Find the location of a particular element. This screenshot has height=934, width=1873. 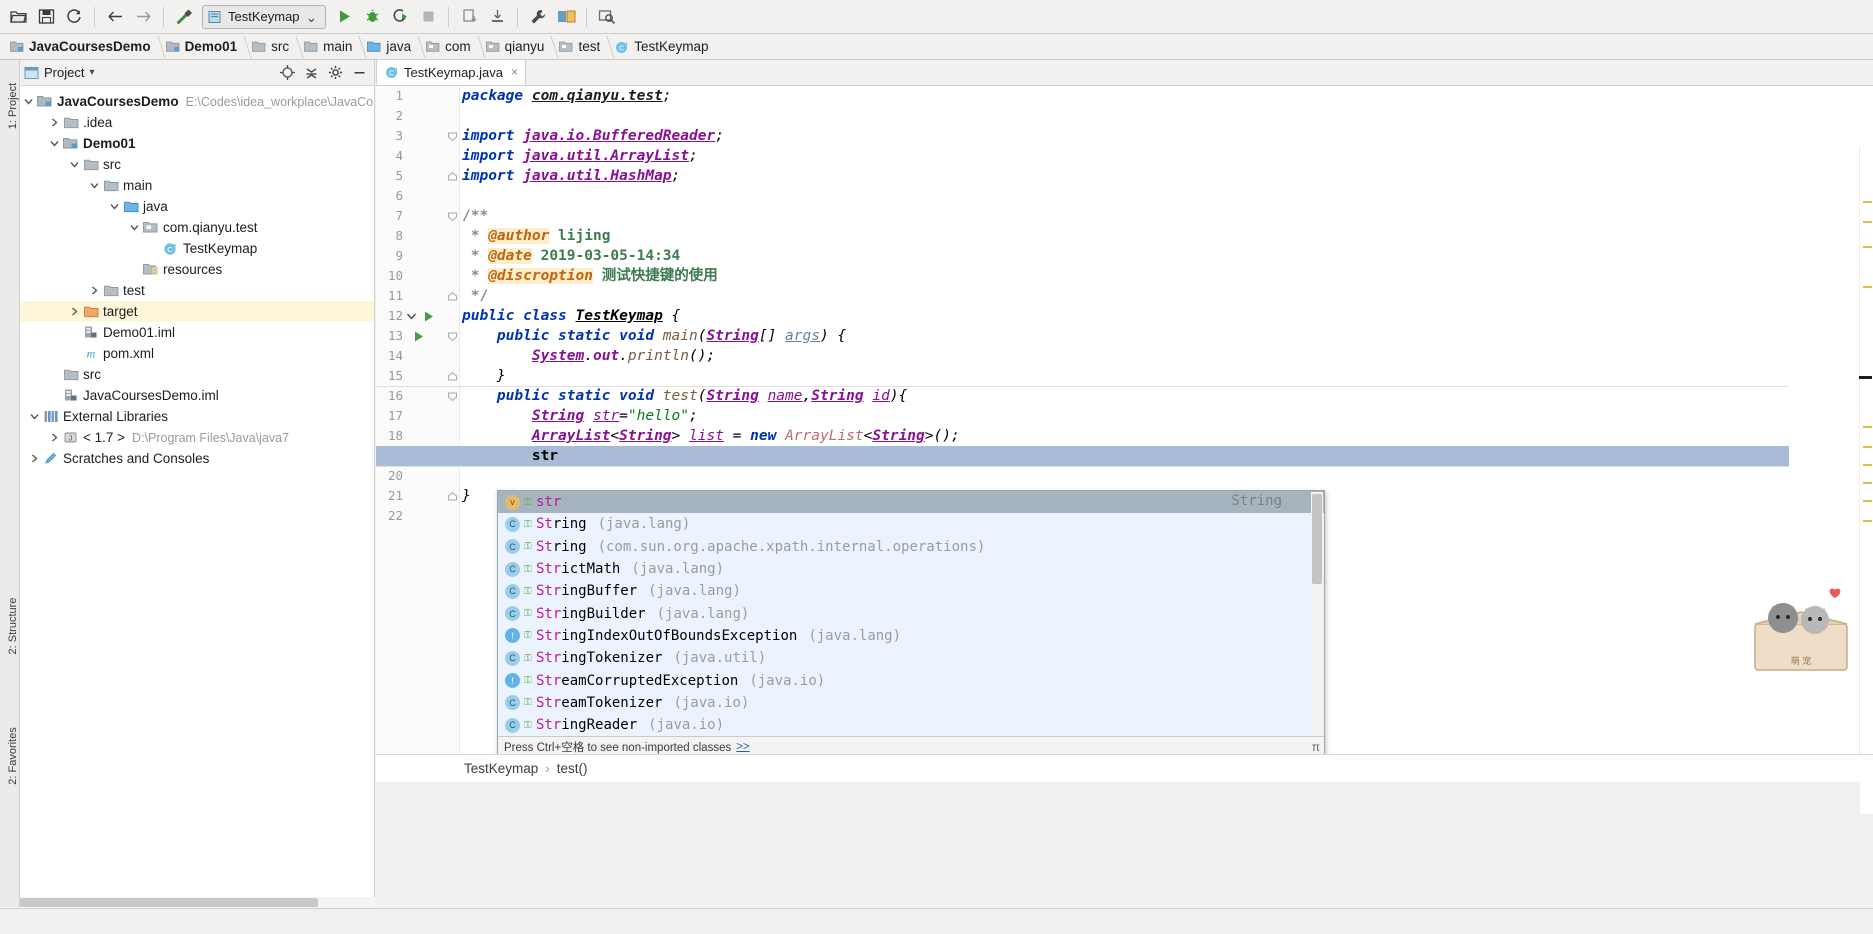

autocomplete-item: C ⚿ StringReader (java.io) is located at coordinates (911, 725).